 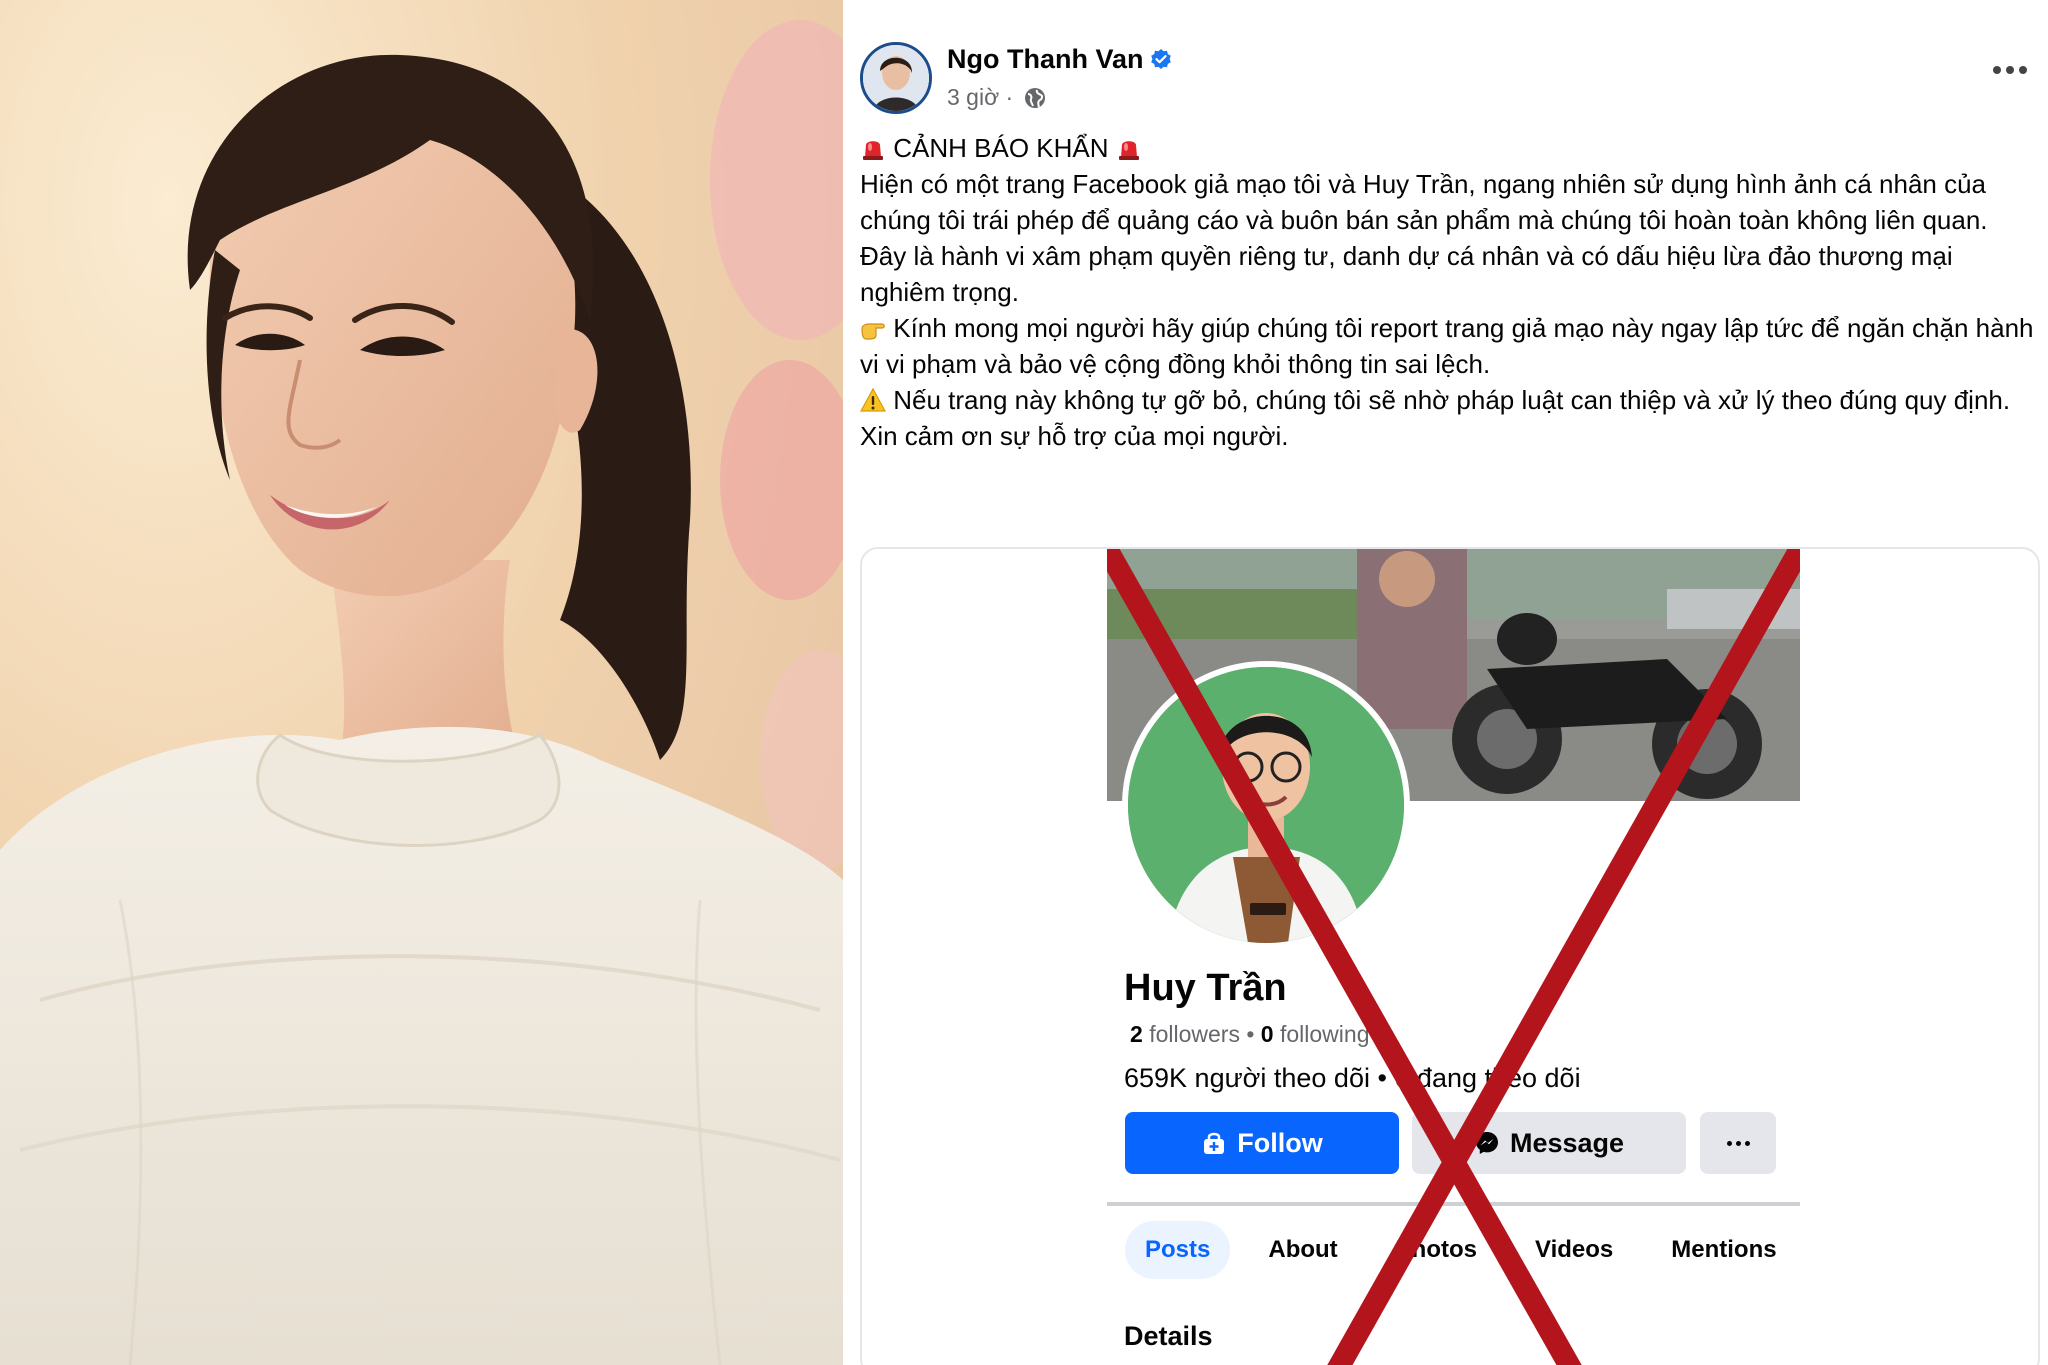 I want to click on tab-videos: Videos, so click(x=1574, y=1250).